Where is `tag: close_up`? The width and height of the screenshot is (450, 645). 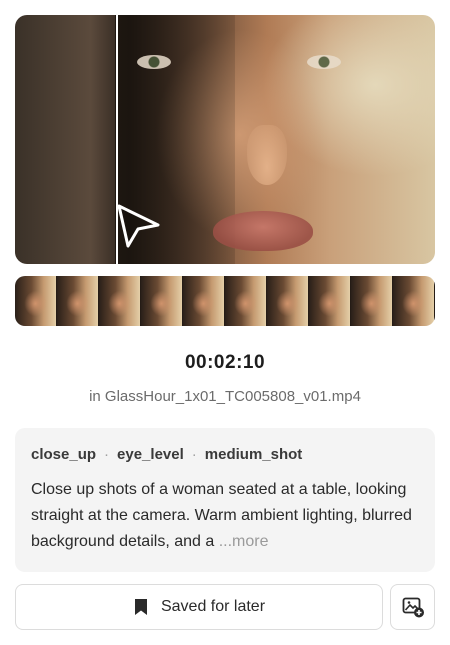 tag: close_up is located at coordinates (63, 454).